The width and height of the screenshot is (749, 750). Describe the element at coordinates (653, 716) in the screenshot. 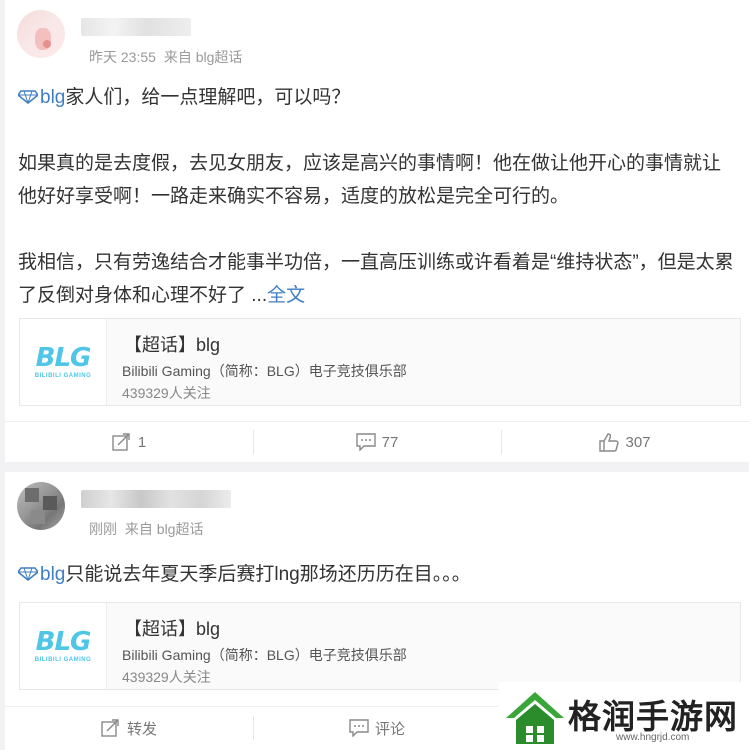

I see `watermark-name: 格润手游网` at that location.